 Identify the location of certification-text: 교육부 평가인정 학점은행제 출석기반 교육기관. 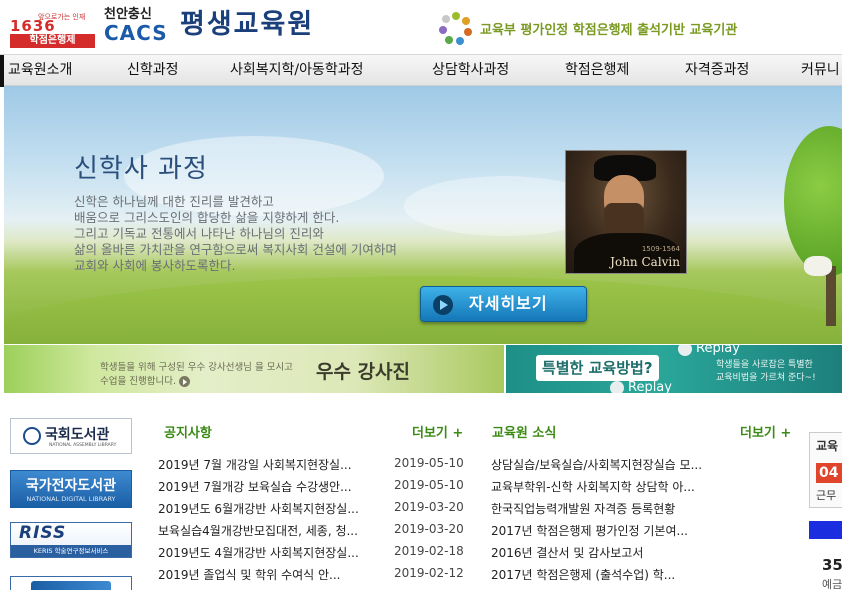
(609, 30).